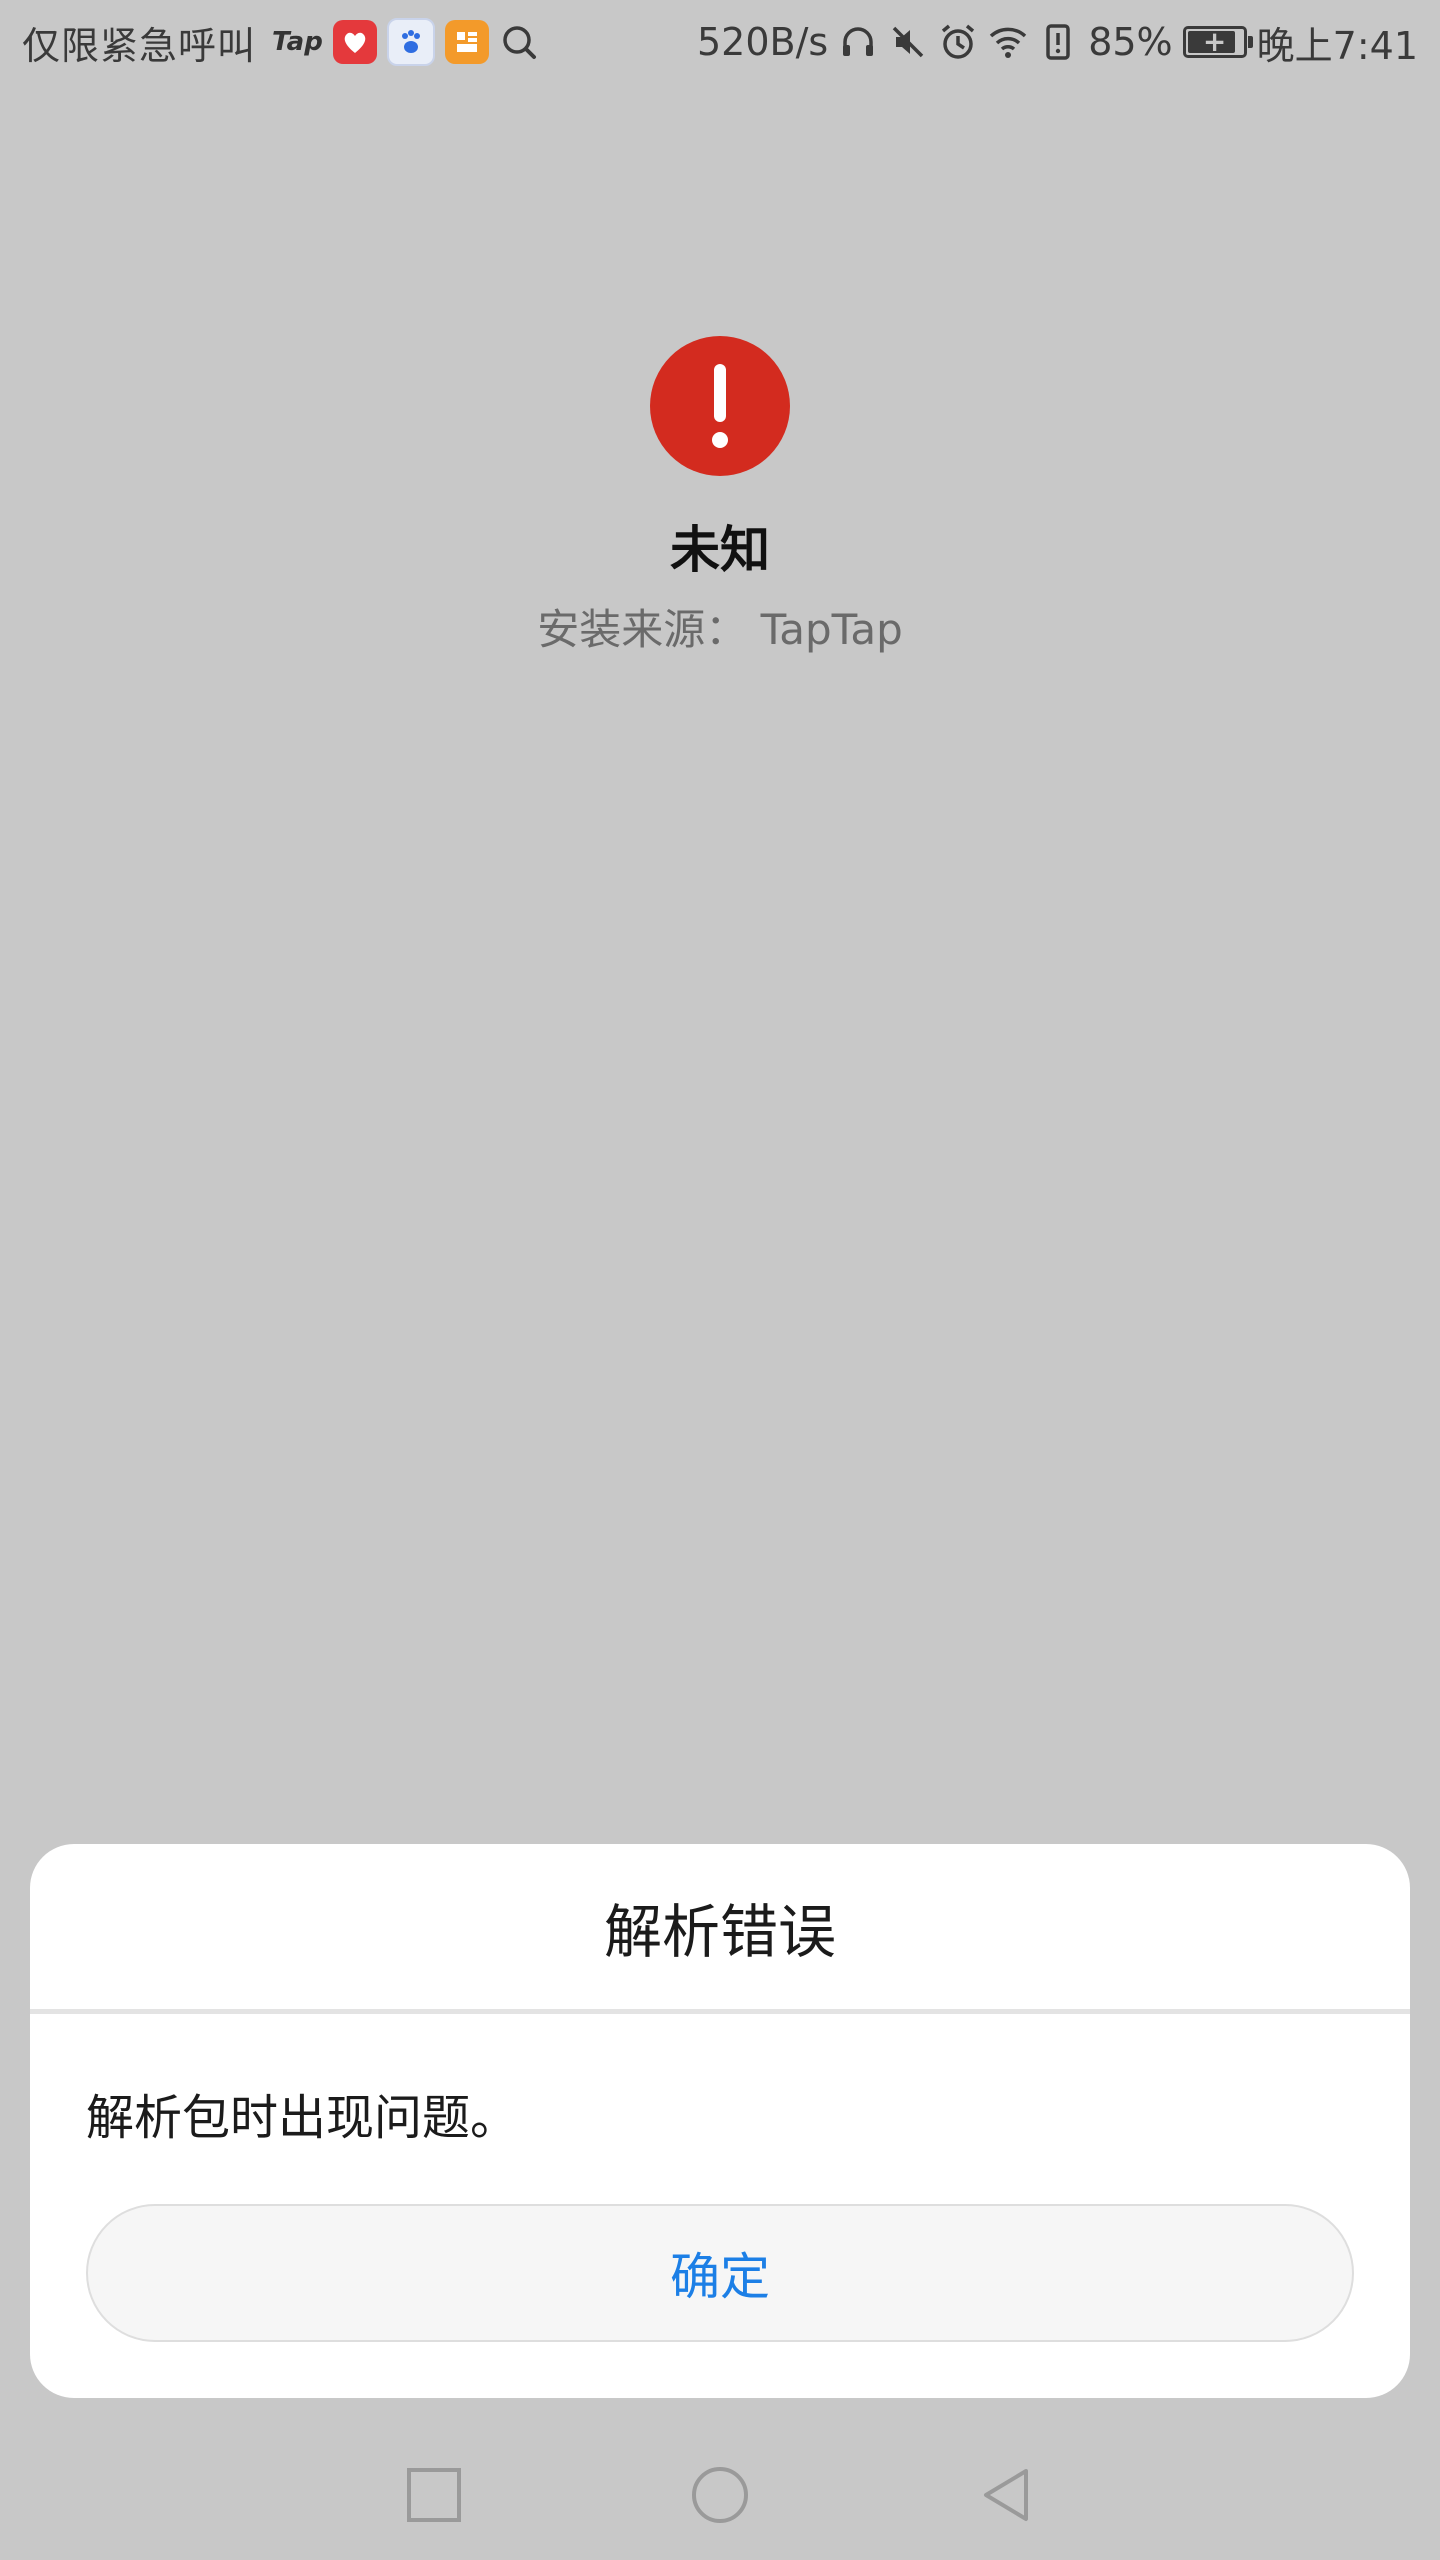 The height and width of the screenshot is (2560, 1440). I want to click on battery-alert-icon, so click(1058, 42).